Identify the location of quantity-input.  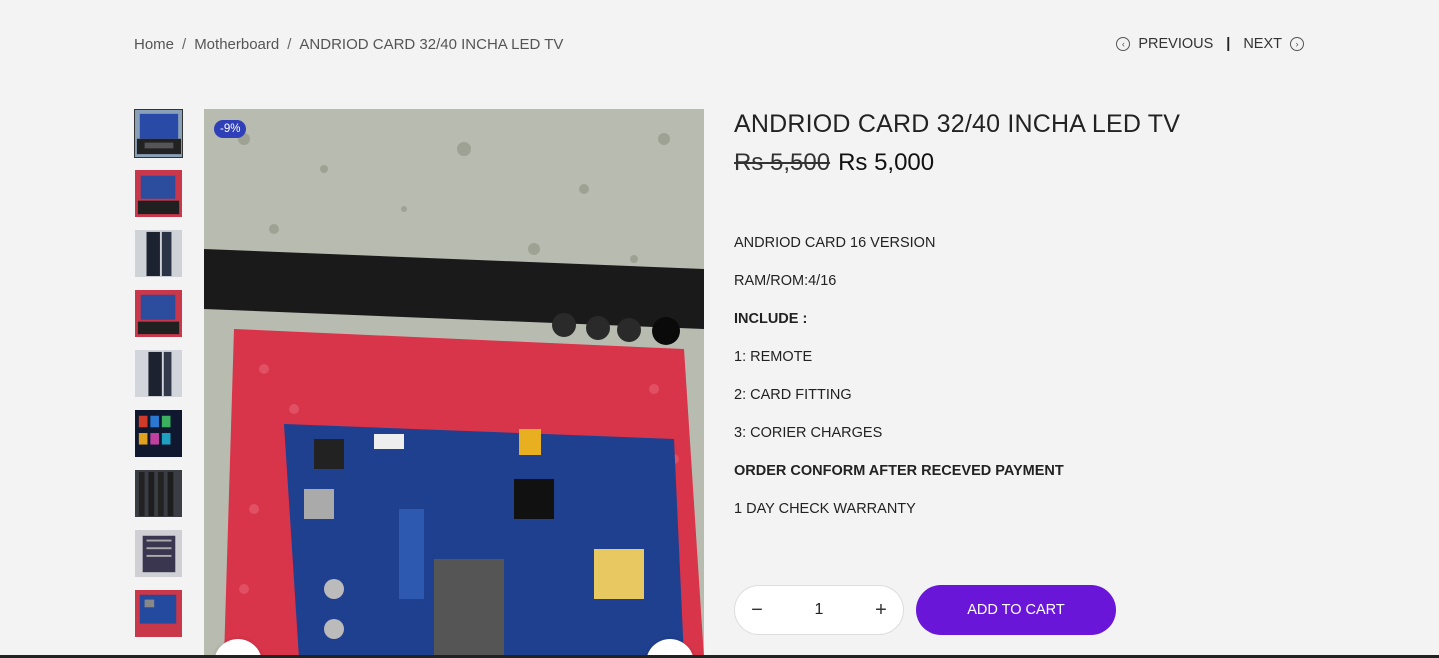
(819, 610).